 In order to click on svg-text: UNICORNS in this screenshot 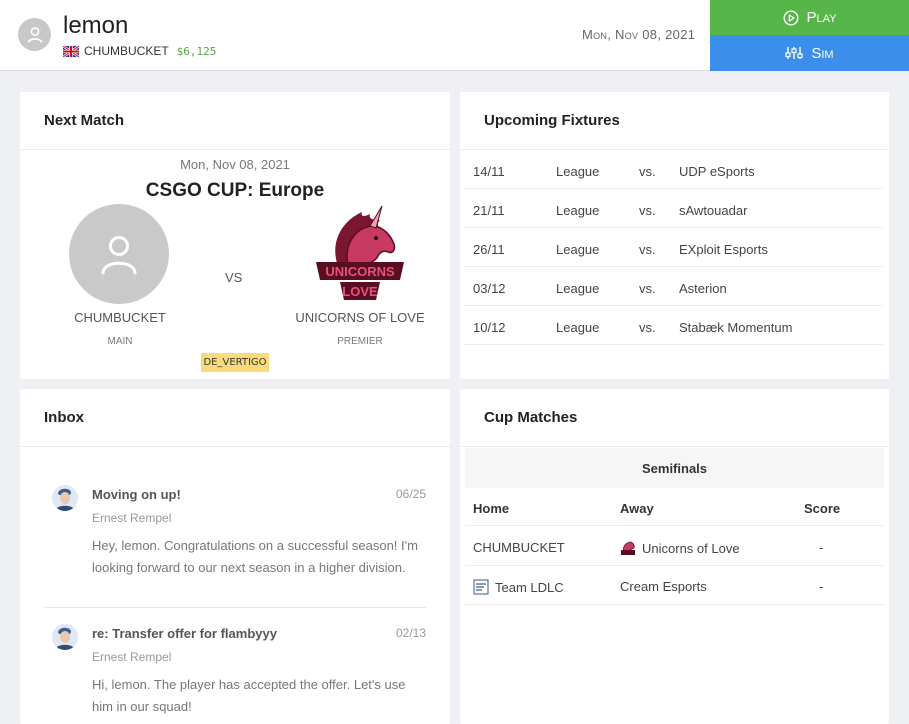, I will do `click(360, 271)`.